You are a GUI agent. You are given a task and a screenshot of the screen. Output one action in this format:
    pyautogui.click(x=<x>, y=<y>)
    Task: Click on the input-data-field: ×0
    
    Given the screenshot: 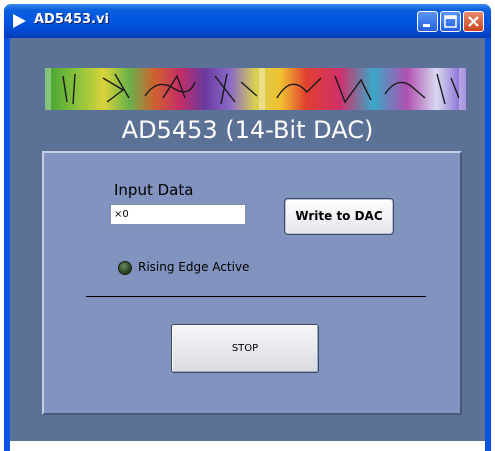 What is the action you would take?
    pyautogui.click(x=178, y=214)
    